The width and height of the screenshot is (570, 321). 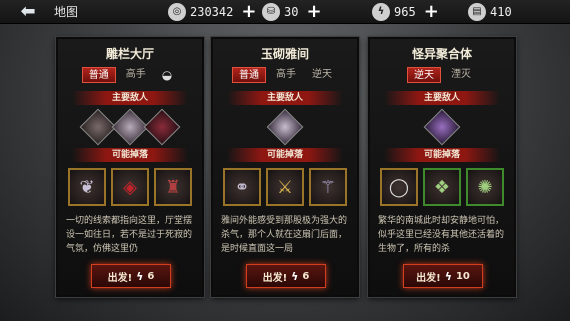 I want to click on resource-tickets: ▤ 410, so click(x=490, y=12).